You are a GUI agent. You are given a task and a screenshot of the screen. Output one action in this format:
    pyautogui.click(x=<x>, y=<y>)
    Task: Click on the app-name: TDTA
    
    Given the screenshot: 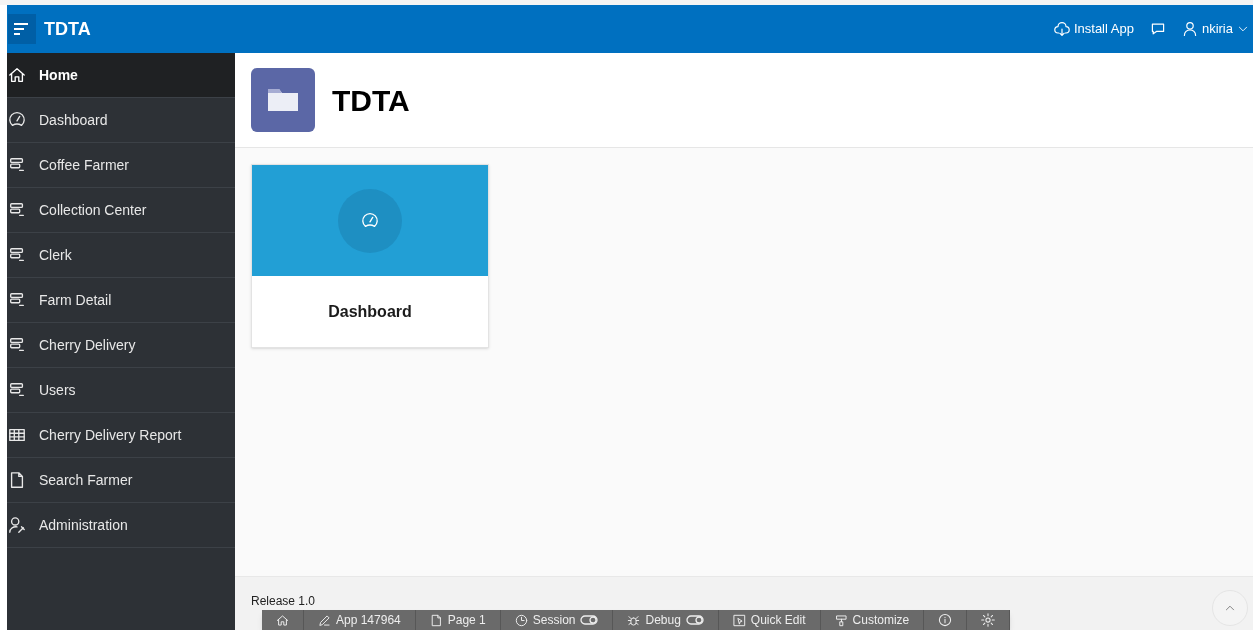 What is the action you would take?
    pyautogui.click(x=67, y=29)
    